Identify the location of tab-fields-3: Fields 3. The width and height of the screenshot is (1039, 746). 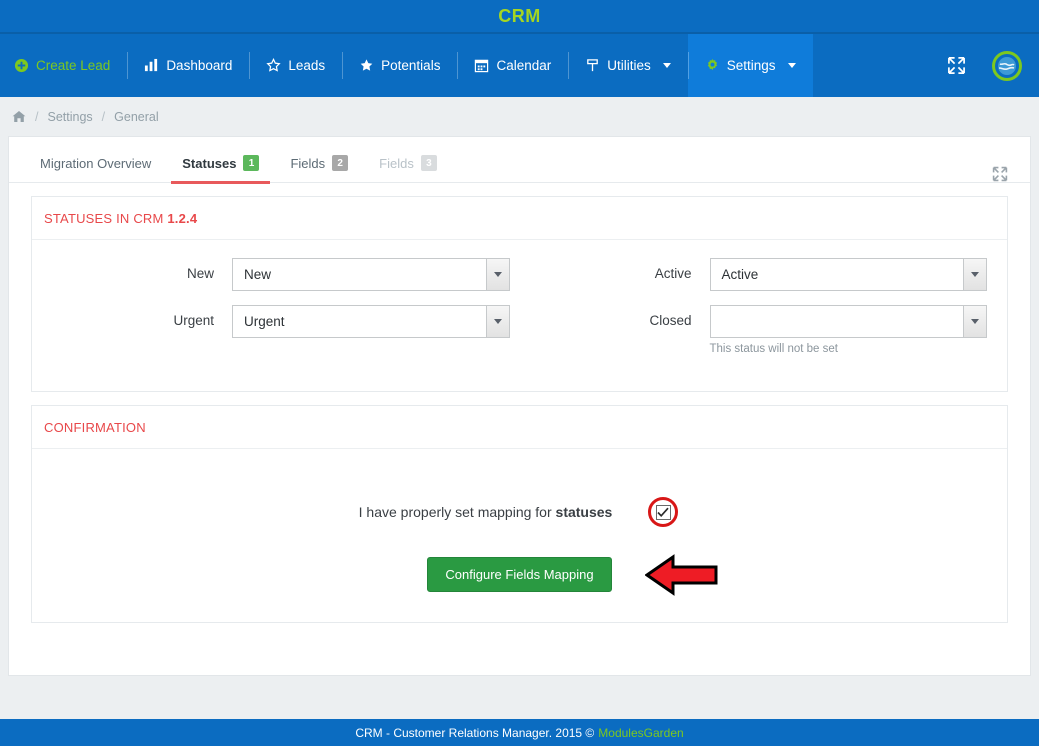
(408, 169).